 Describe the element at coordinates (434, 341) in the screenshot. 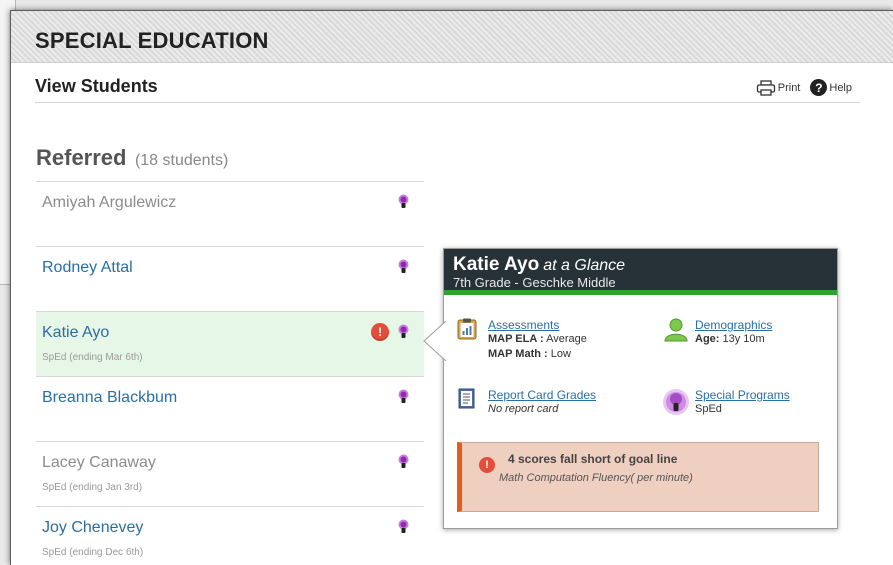

I see `popover-arrow` at that location.